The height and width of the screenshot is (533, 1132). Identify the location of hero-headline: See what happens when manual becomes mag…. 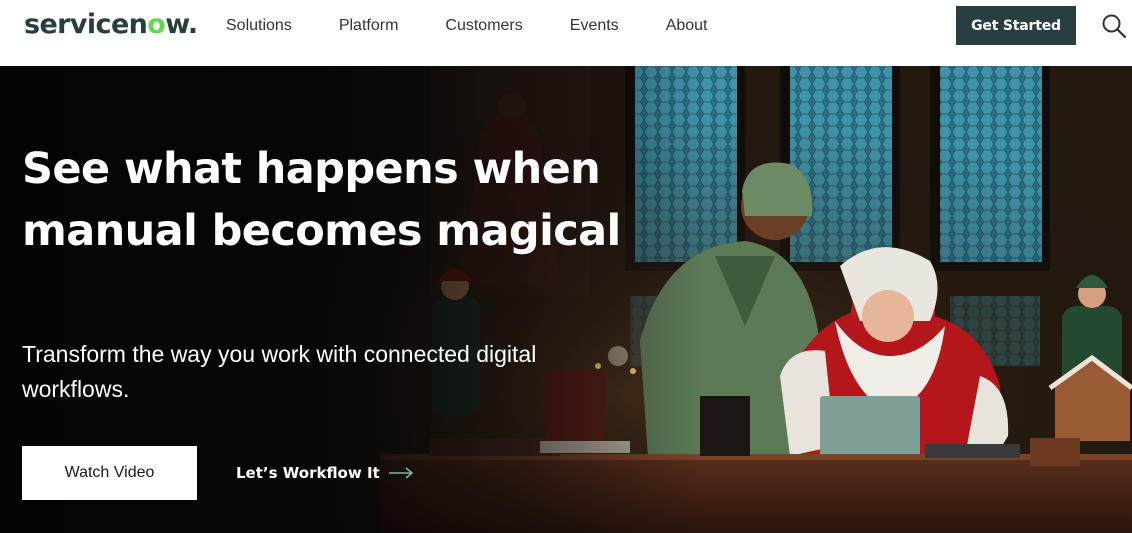
(321, 200).